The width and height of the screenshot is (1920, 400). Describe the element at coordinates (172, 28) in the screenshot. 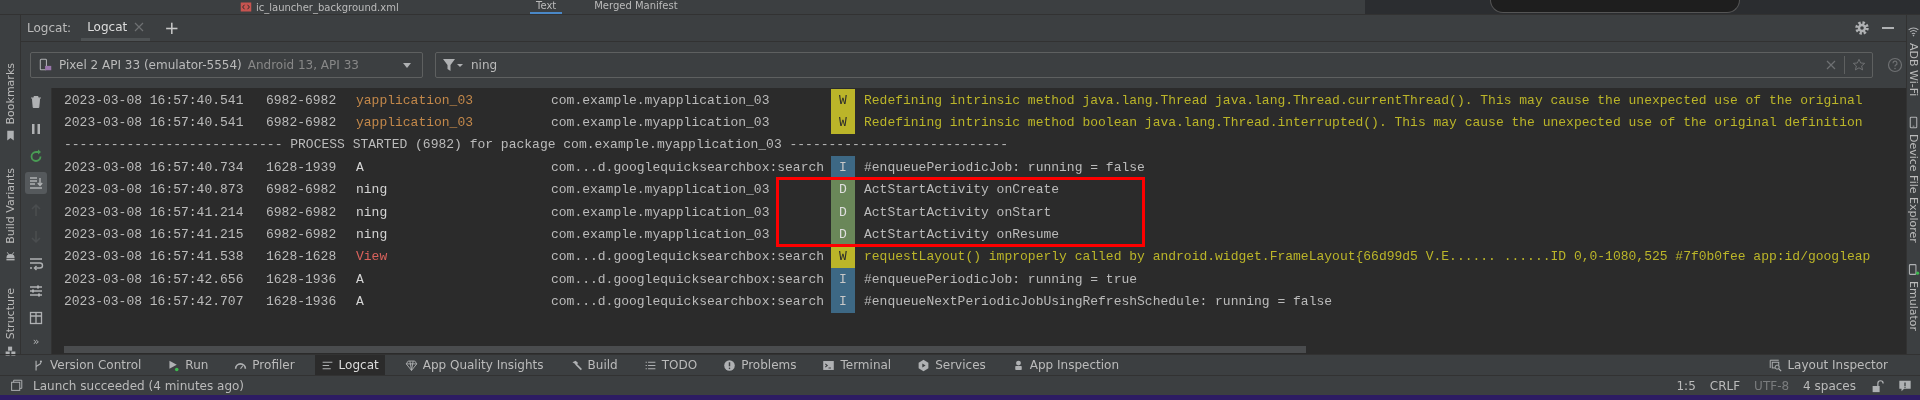

I see `add-tab-button: +` at that location.